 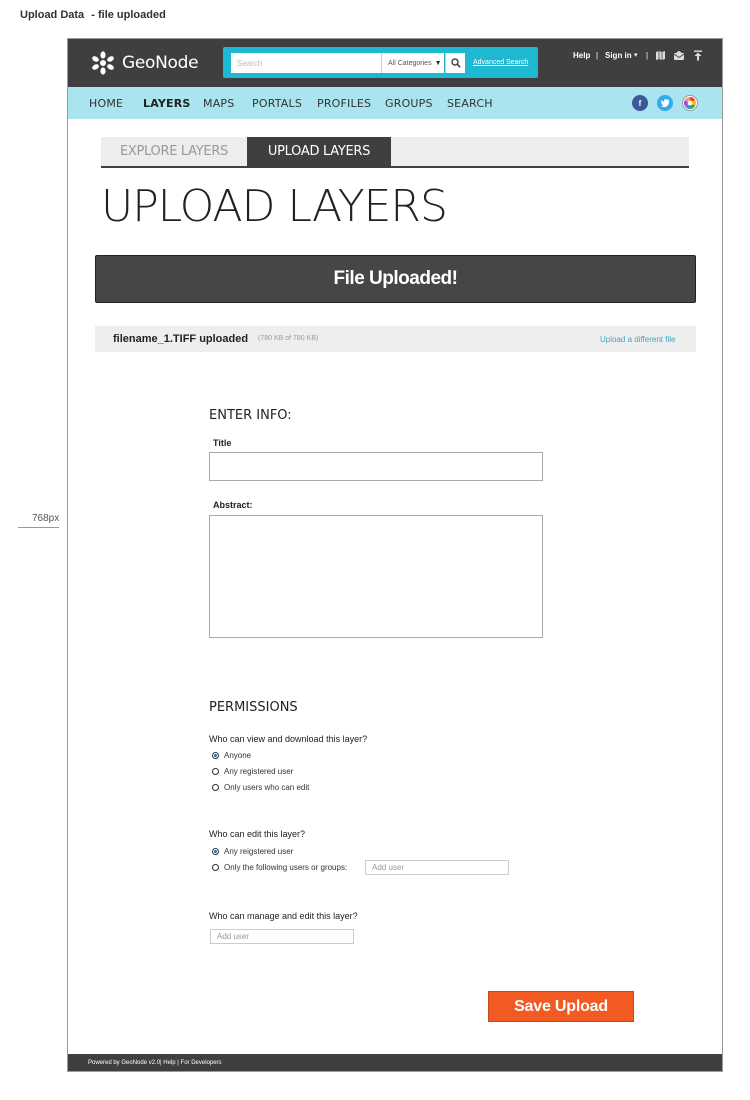 I want to click on tab-upload-layers: UPLOAD LAYERS, so click(x=319, y=151).